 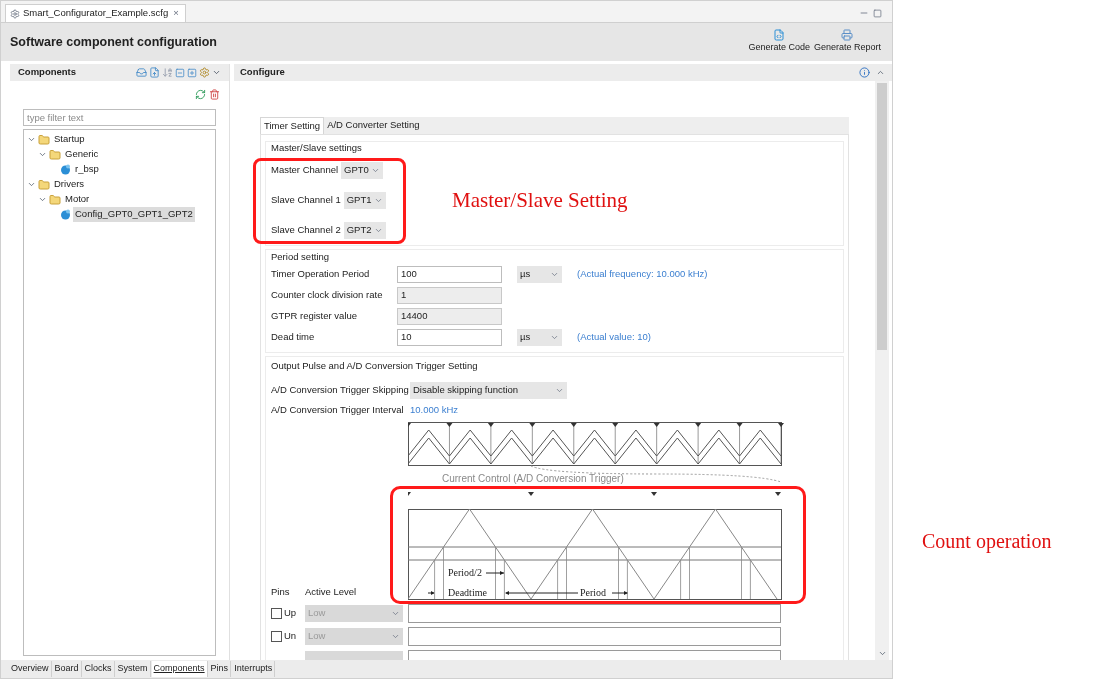 What do you see at coordinates (179, 669) in the screenshot?
I see `bottom-tab: Components` at bounding box center [179, 669].